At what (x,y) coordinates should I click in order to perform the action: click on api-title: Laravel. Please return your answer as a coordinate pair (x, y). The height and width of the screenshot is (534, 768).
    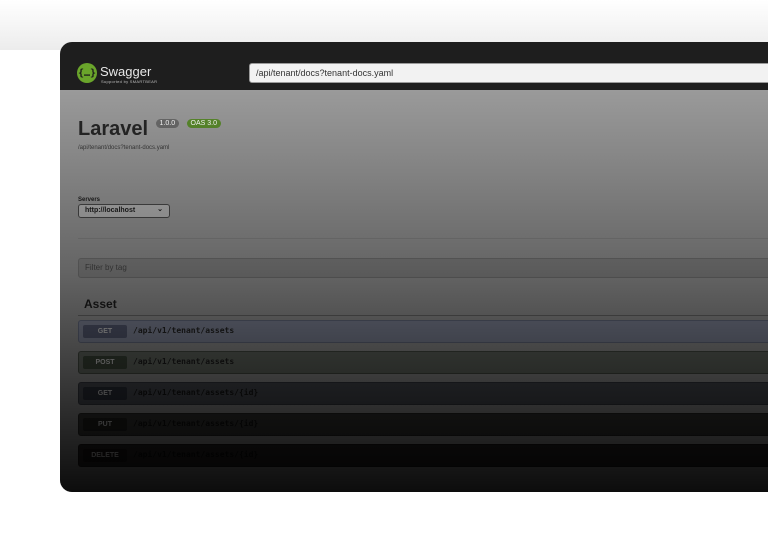
    Looking at the image, I should click on (113, 129).